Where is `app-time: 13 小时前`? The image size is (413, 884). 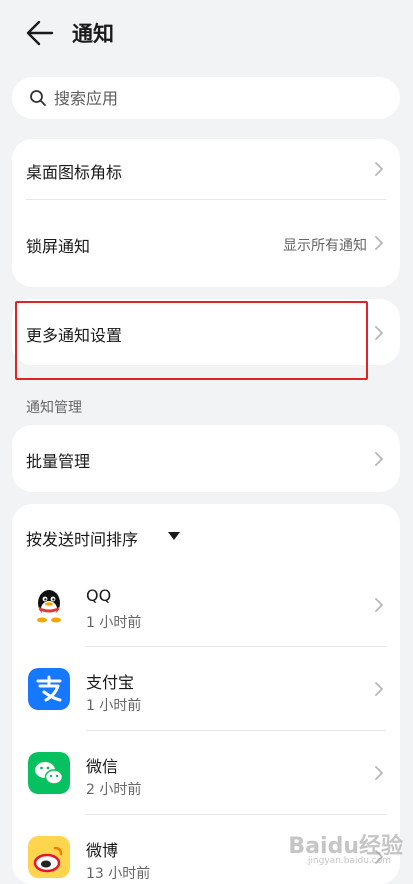 app-time: 13 小时前 is located at coordinates (118, 874).